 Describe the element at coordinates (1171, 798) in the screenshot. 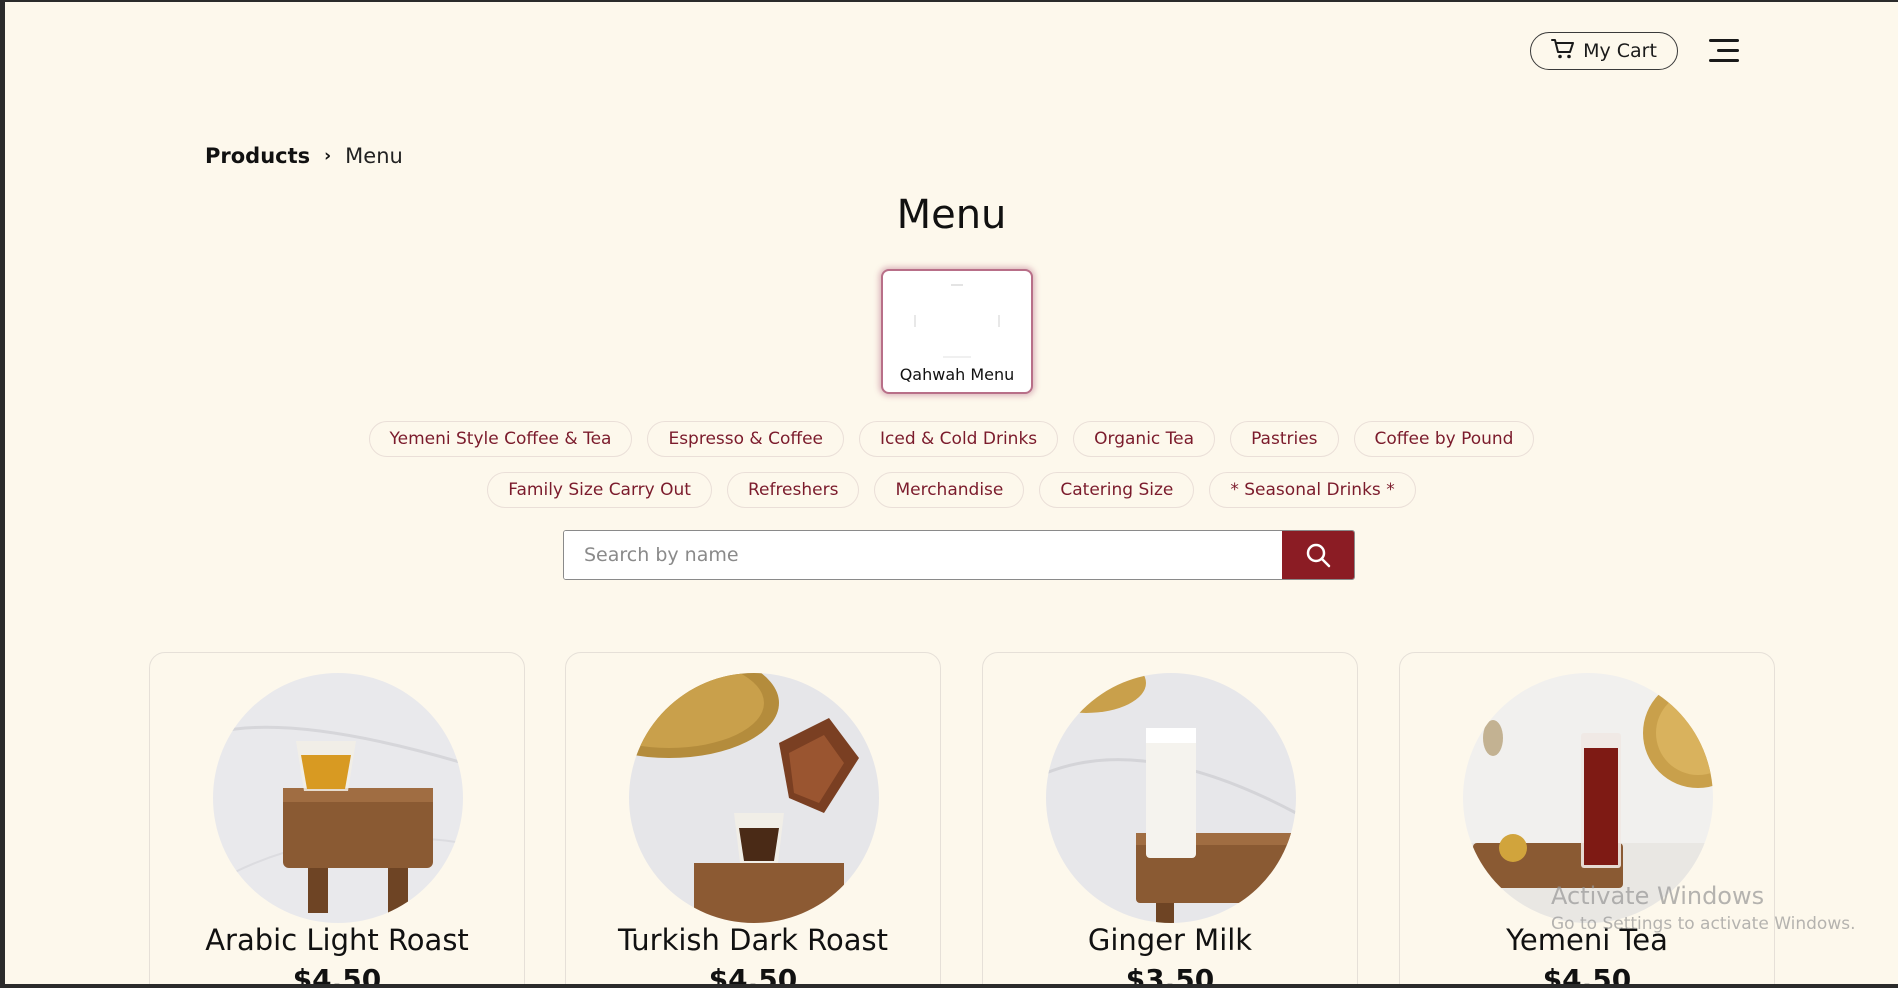

I see `product-image-ginger-milk` at that location.